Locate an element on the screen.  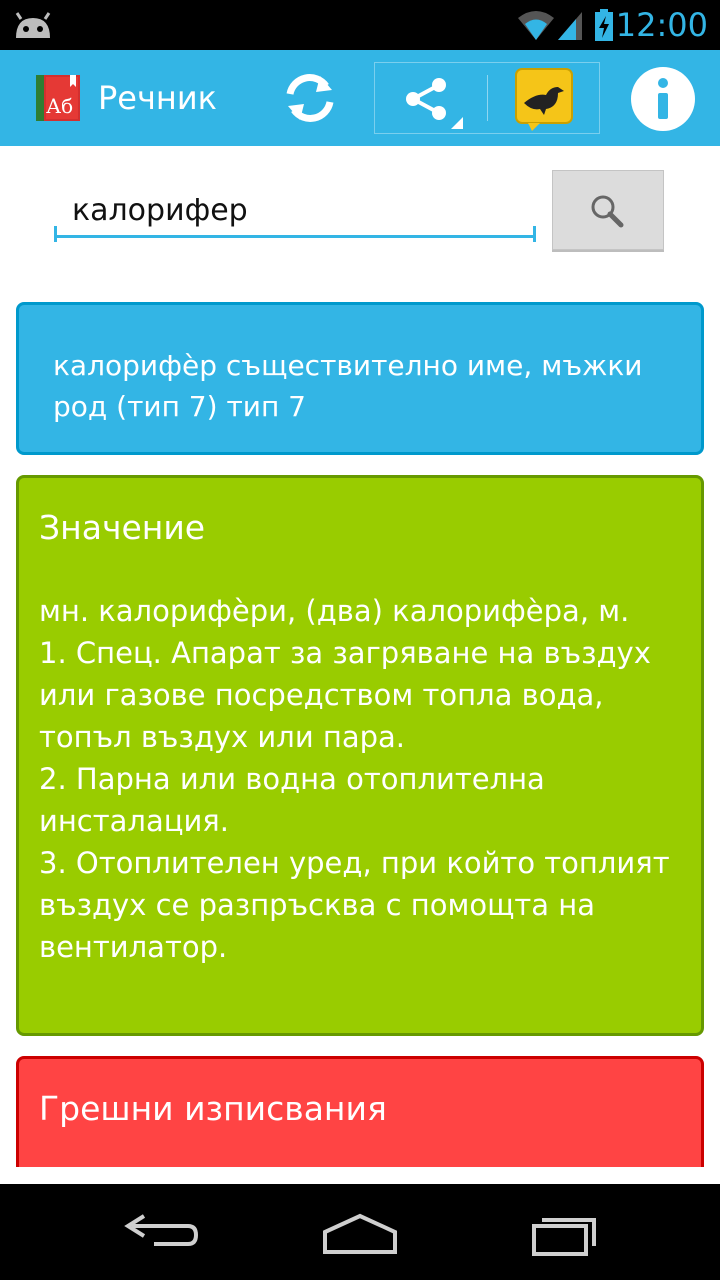
share-button is located at coordinates (431, 98).